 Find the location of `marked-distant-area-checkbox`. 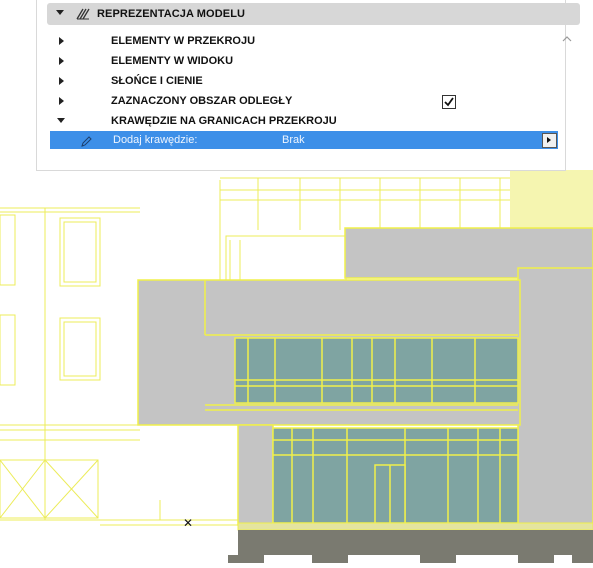

marked-distant-area-checkbox is located at coordinates (449, 102).